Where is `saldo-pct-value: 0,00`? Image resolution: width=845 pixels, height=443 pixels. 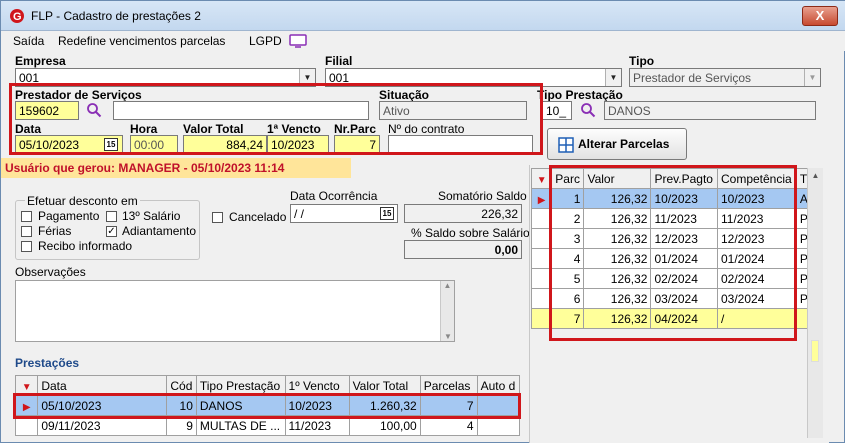 saldo-pct-value: 0,00 is located at coordinates (506, 250).